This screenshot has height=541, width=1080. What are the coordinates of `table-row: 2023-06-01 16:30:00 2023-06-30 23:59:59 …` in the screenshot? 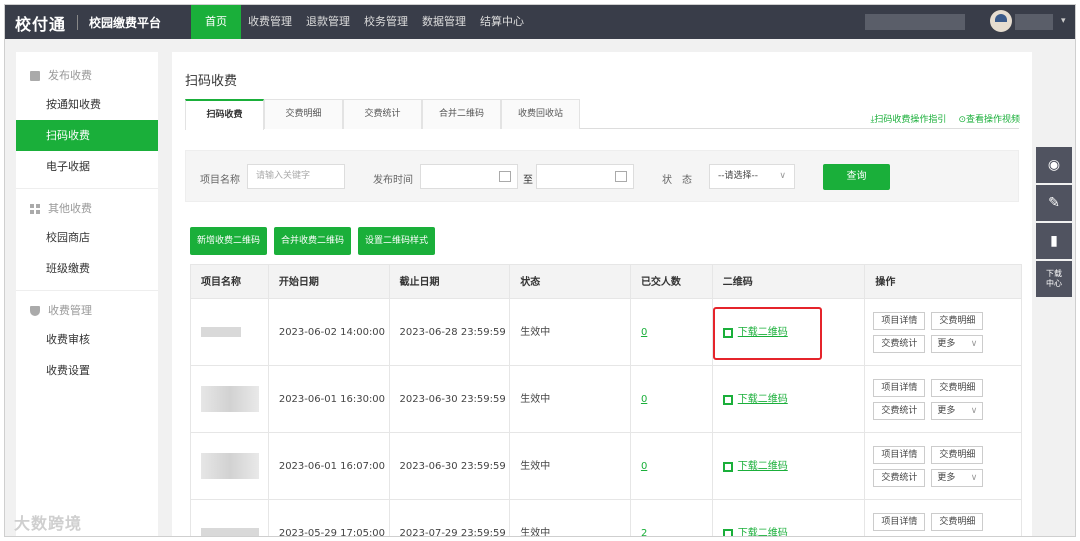 It's located at (606, 399).